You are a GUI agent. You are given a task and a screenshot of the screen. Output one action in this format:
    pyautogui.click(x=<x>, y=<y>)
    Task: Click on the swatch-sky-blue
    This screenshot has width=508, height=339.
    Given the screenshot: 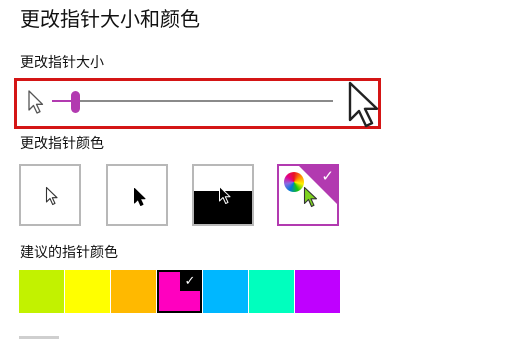 What is the action you would take?
    pyautogui.click(x=225, y=291)
    